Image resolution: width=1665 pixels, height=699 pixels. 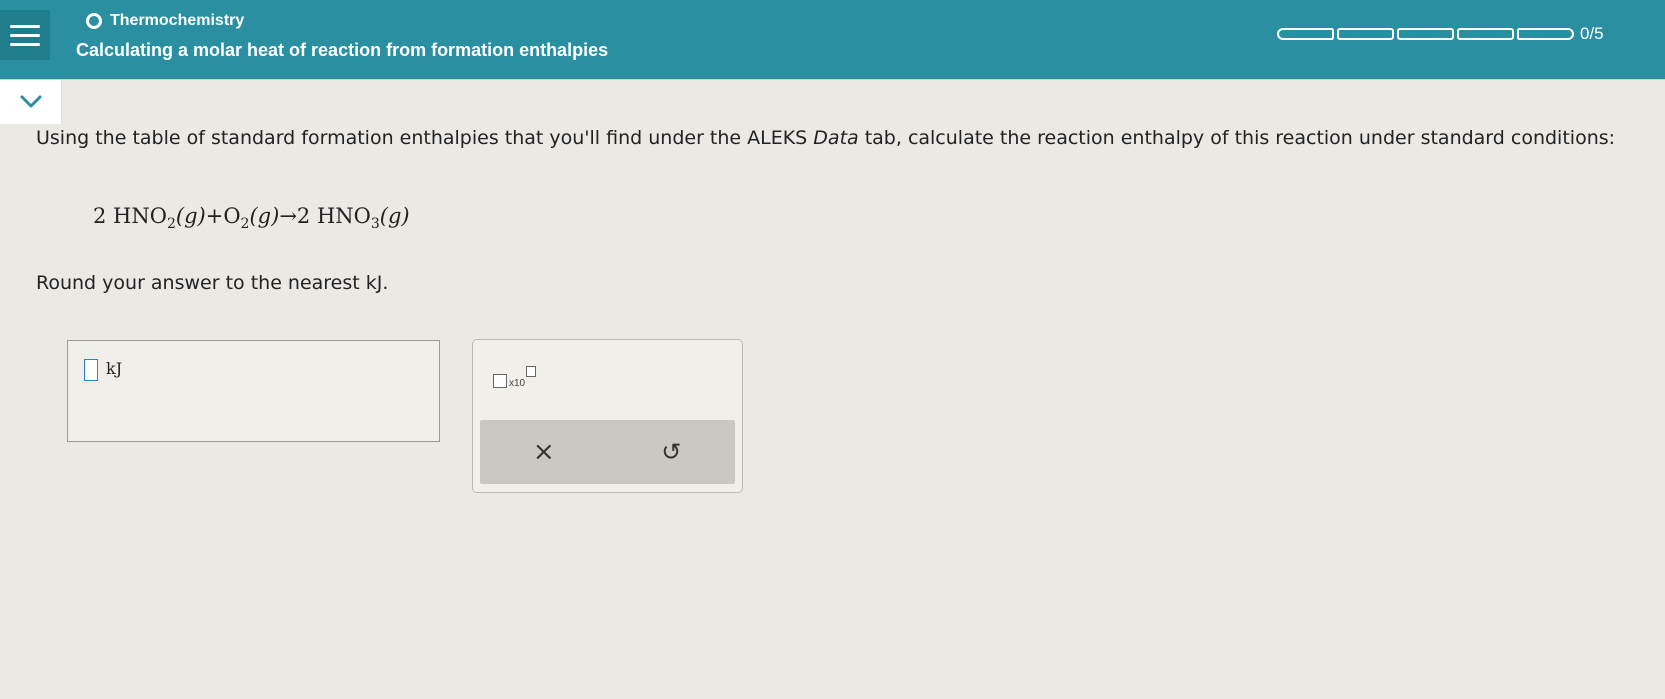 I want to click on answer-area: kJ, so click(x=253, y=391).